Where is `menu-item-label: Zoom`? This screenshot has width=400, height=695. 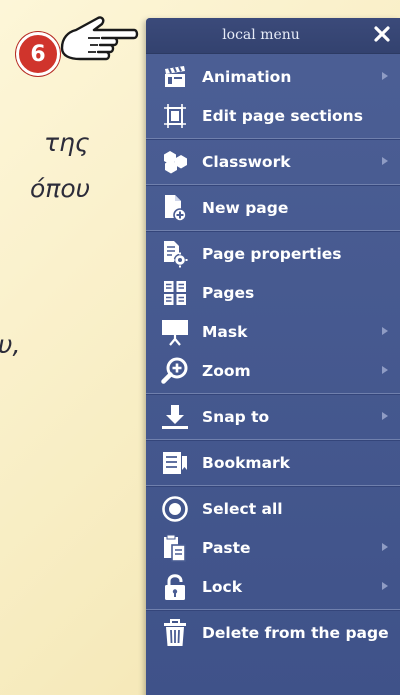 menu-item-label: Zoom is located at coordinates (226, 370).